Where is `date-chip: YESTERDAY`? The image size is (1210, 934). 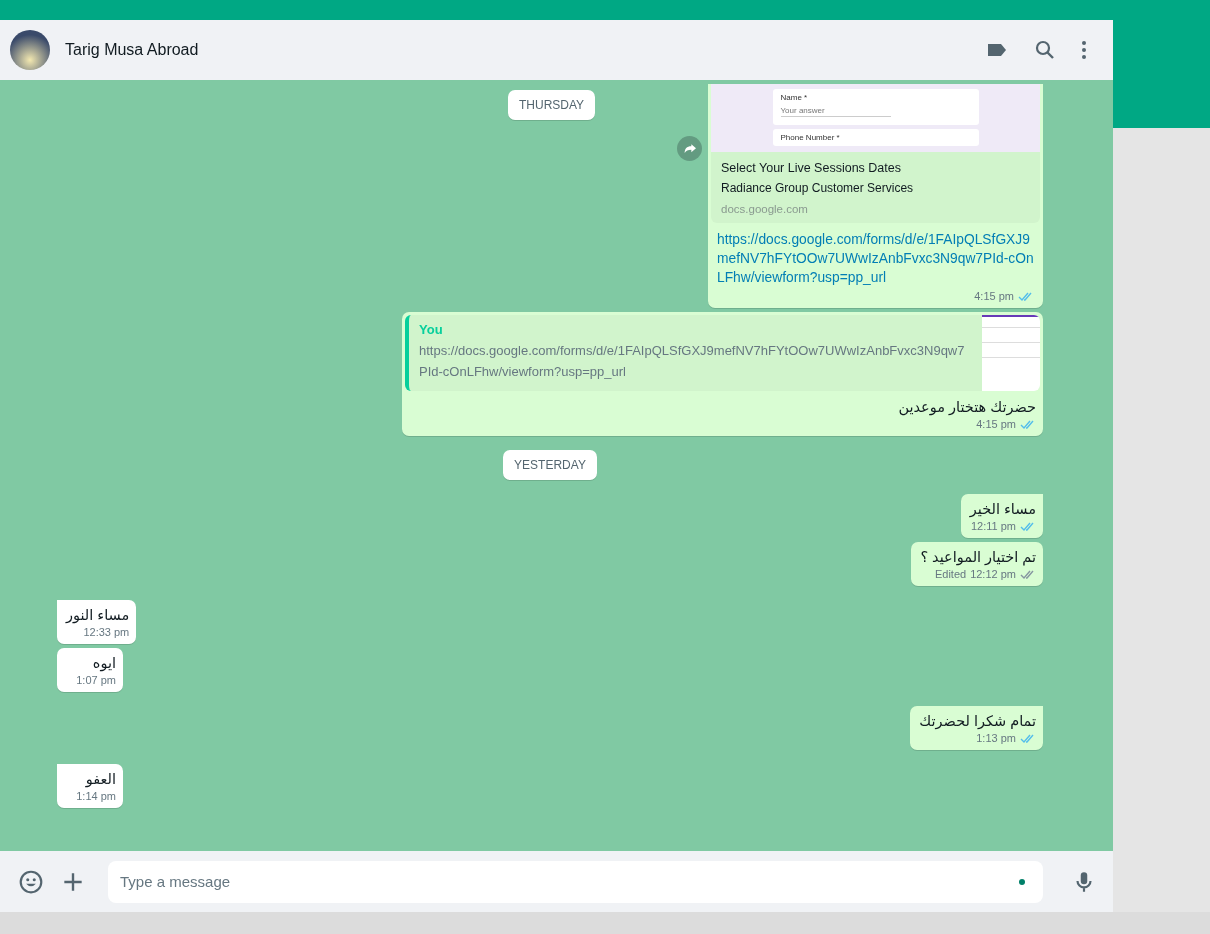
date-chip: YESTERDAY is located at coordinates (550, 465).